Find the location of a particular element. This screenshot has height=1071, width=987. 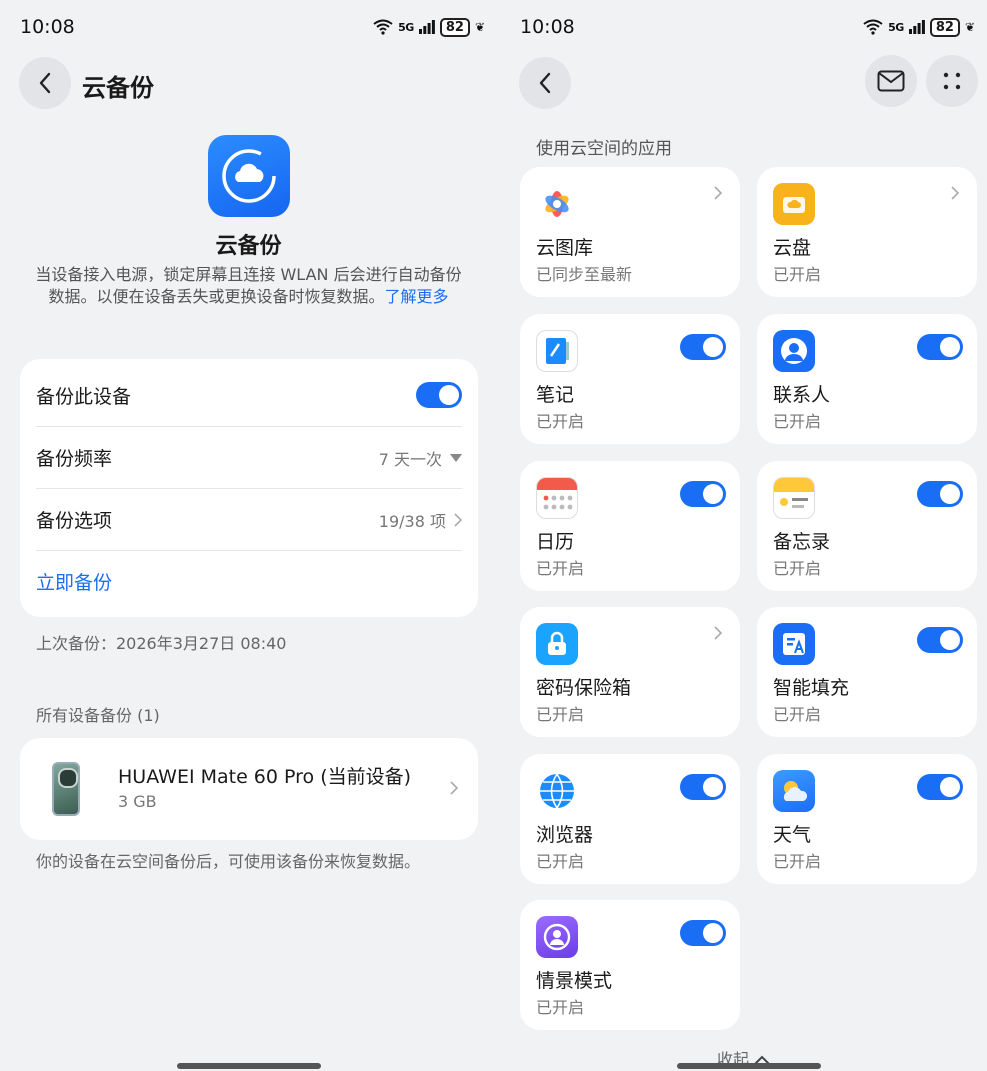

app-card: 智能填充 已开启 is located at coordinates (867, 672).